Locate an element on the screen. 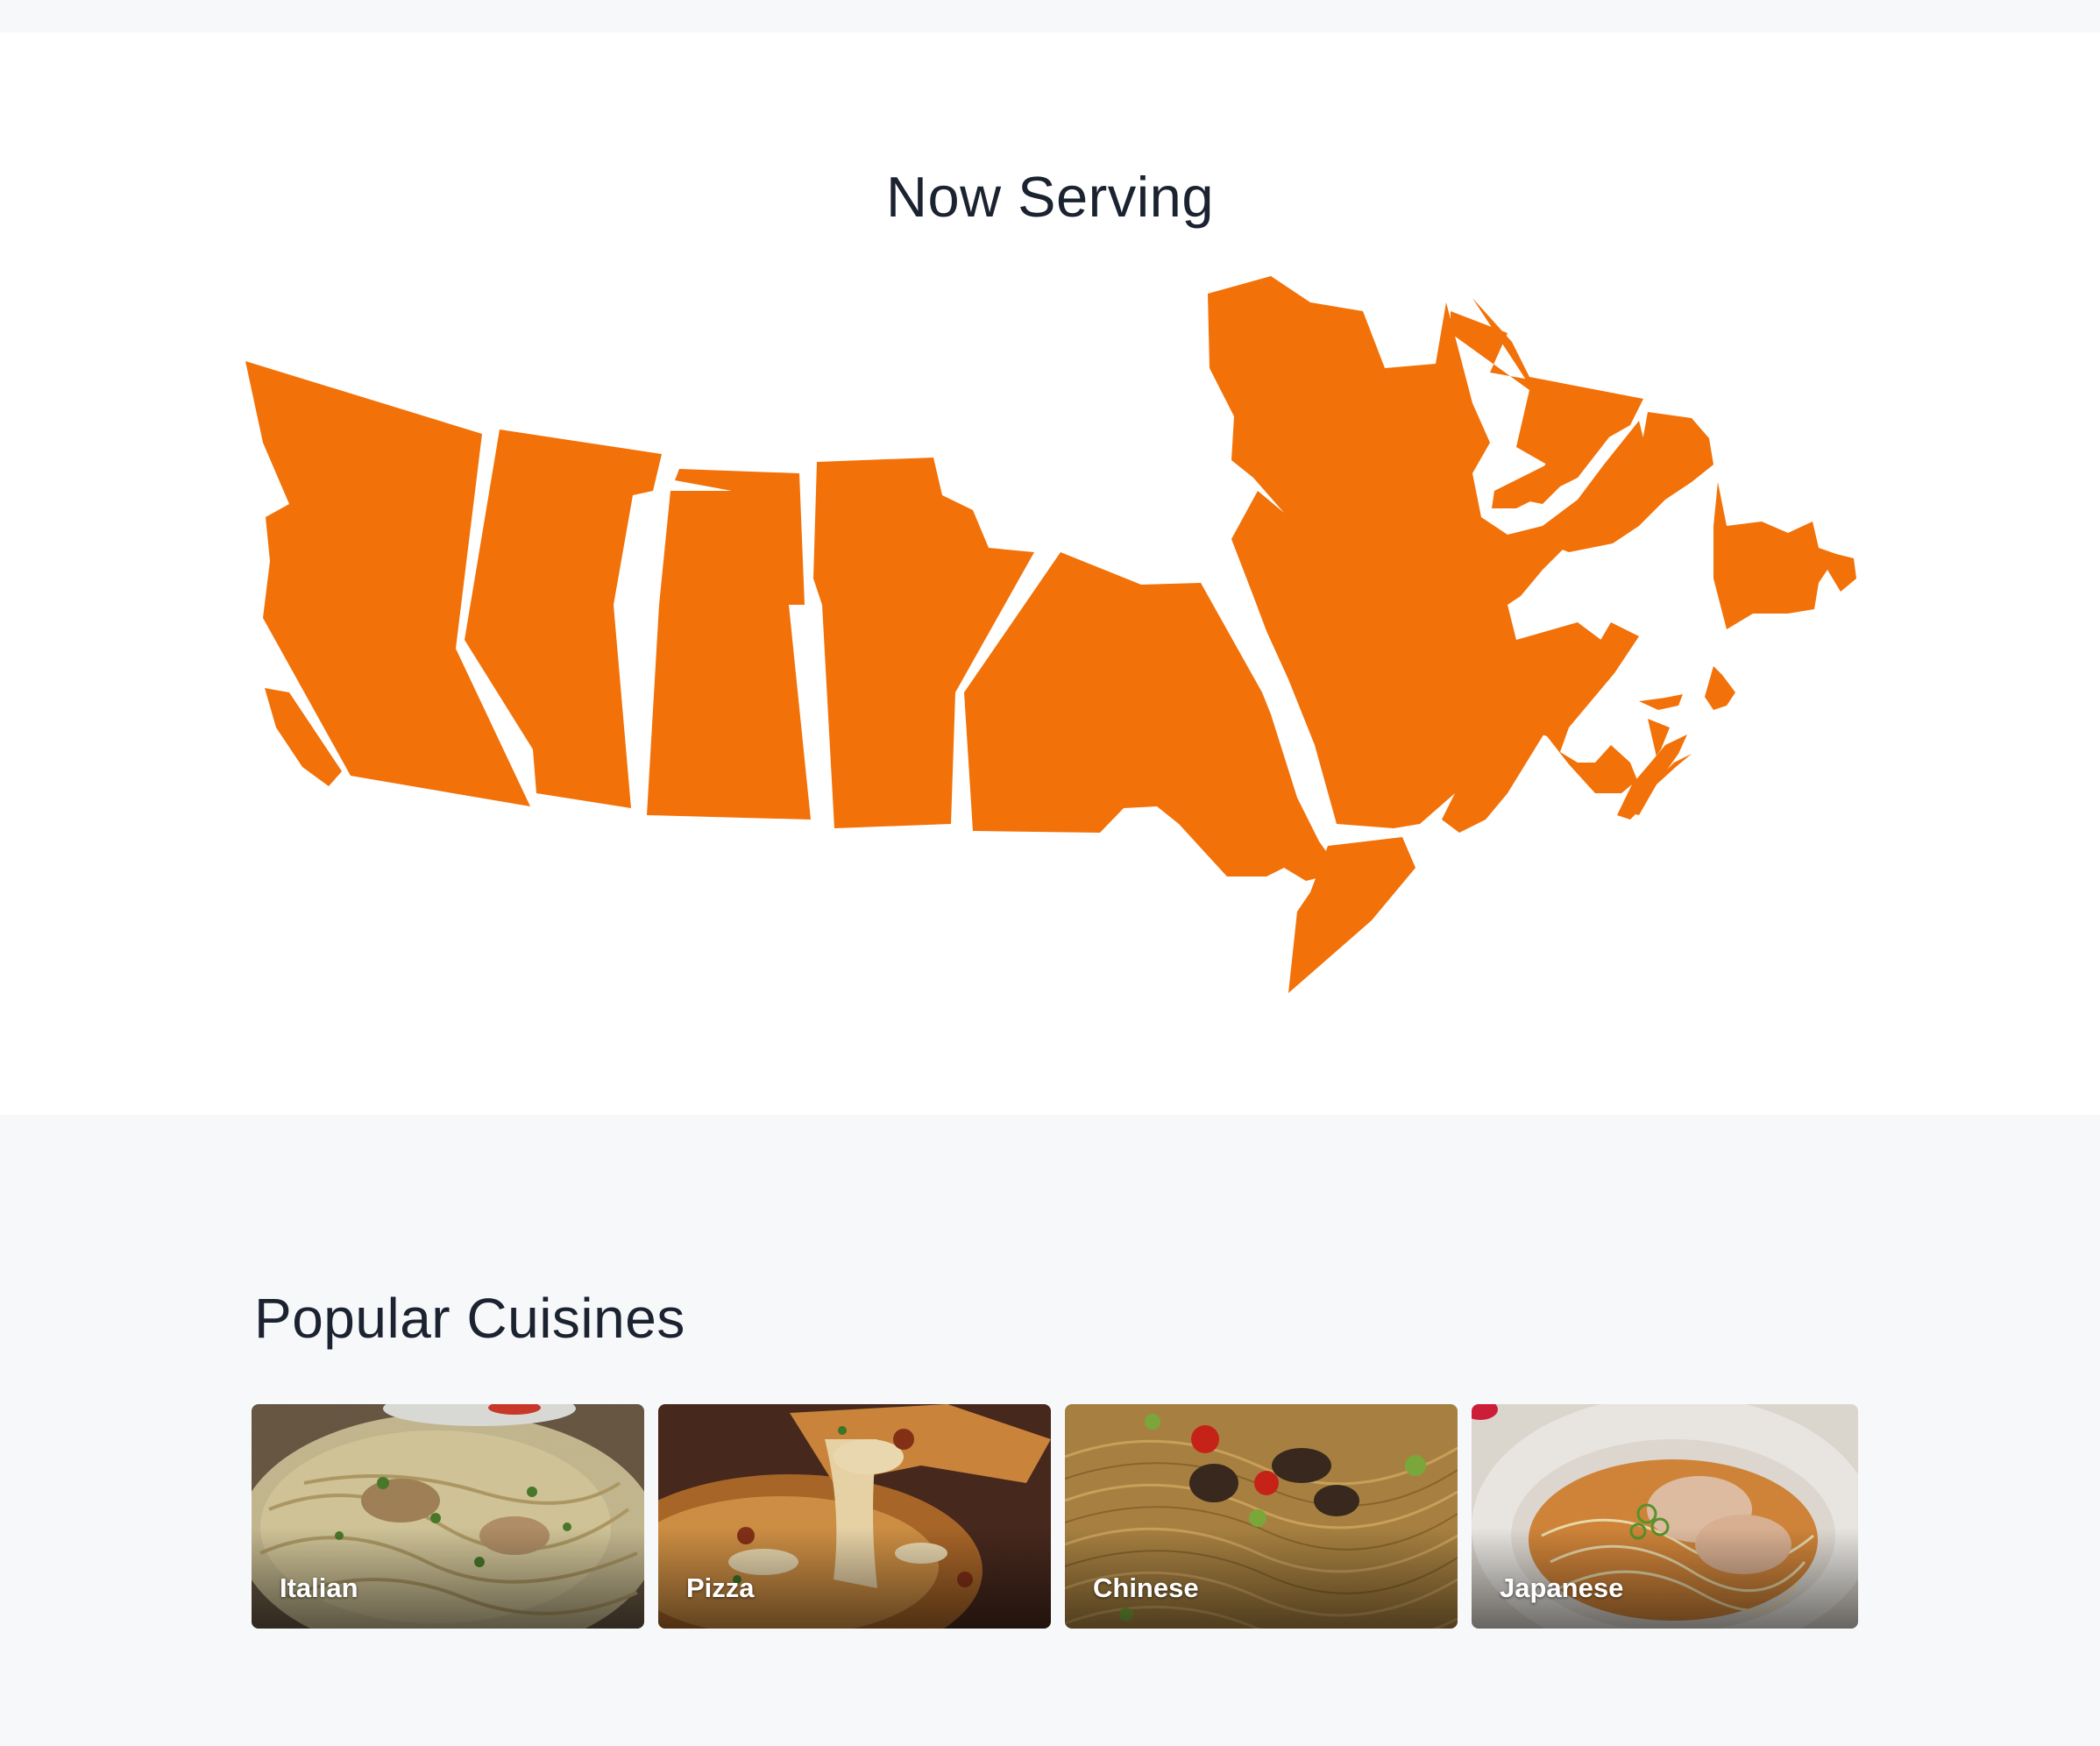 Image resolution: width=2100 pixels, height=1746 pixels. map-region-newfoundland is located at coordinates (1785, 555).